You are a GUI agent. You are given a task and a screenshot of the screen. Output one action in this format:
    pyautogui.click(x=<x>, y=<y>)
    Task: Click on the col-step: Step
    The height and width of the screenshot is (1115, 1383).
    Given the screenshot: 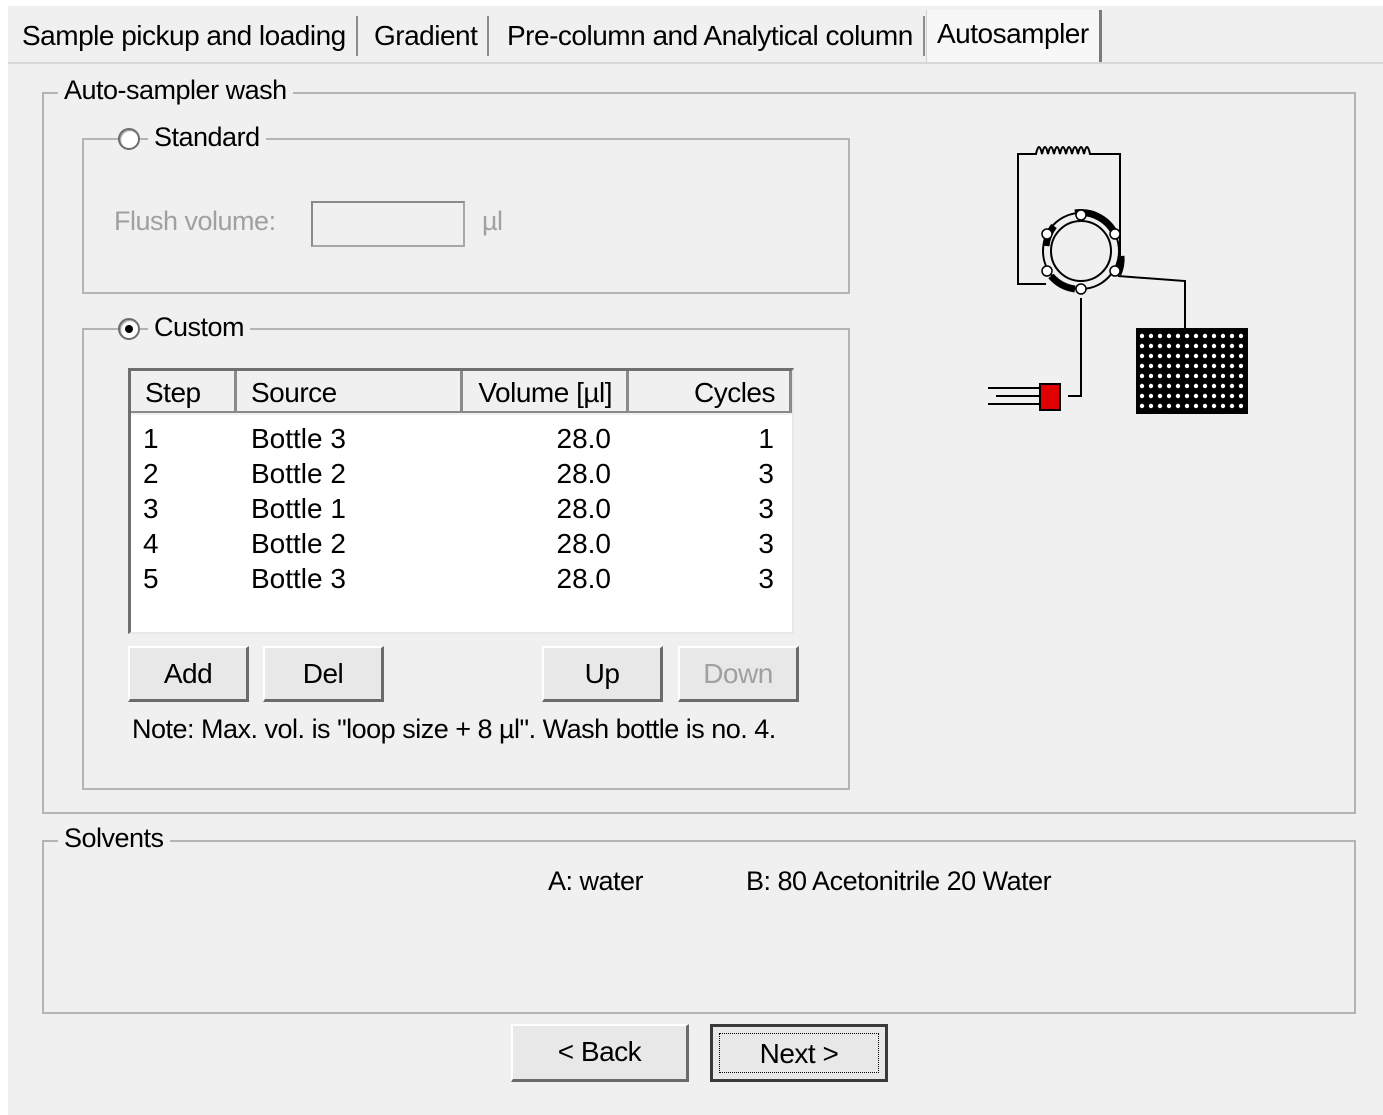 What is the action you would take?
    pyautogui.click(x=184, y=392)
    